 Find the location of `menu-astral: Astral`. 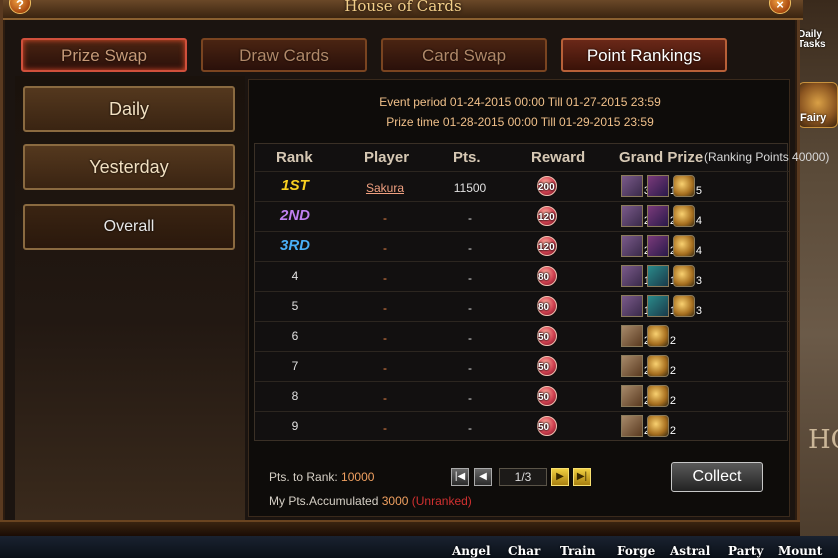

menu-astral: Astral is located at coordinates (690, 551).